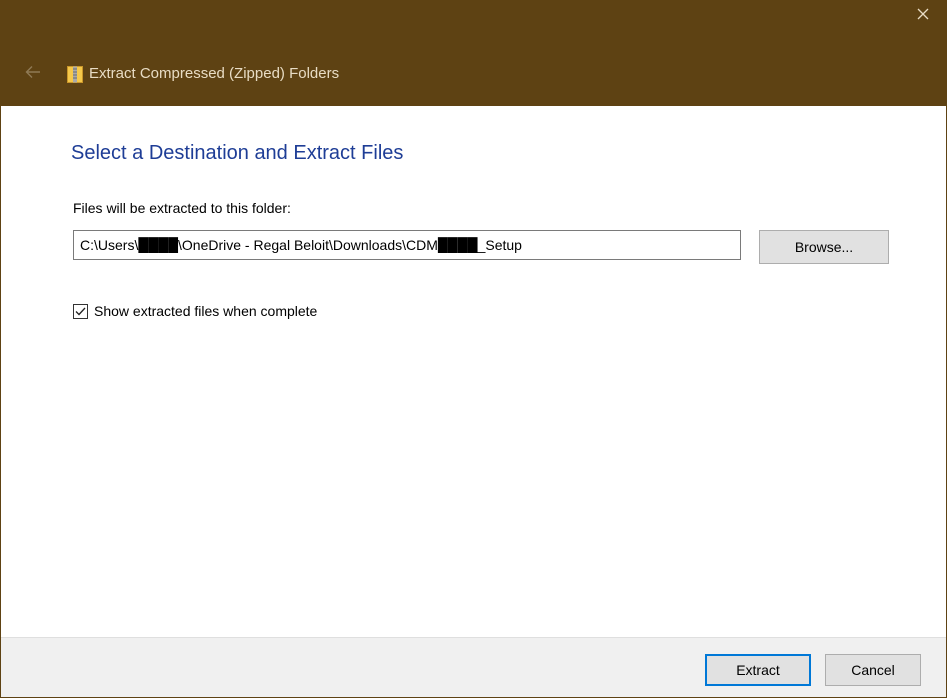  What do you see at coordinates (873, 670) in the screenshot?
I see `cancel-button: Cancel` at bounding box center [873, 670].